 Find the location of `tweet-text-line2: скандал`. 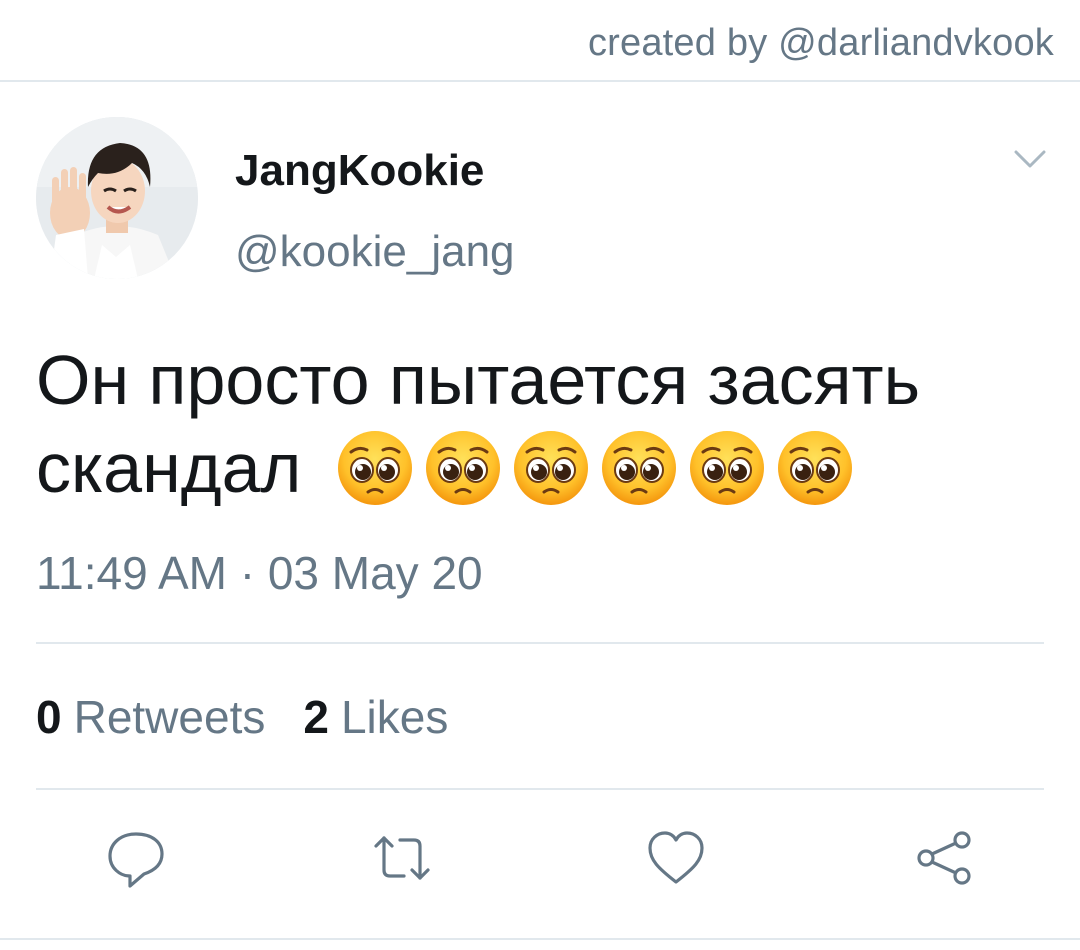

tweet-text-line2: скандал is located at coordinates (169, 468).